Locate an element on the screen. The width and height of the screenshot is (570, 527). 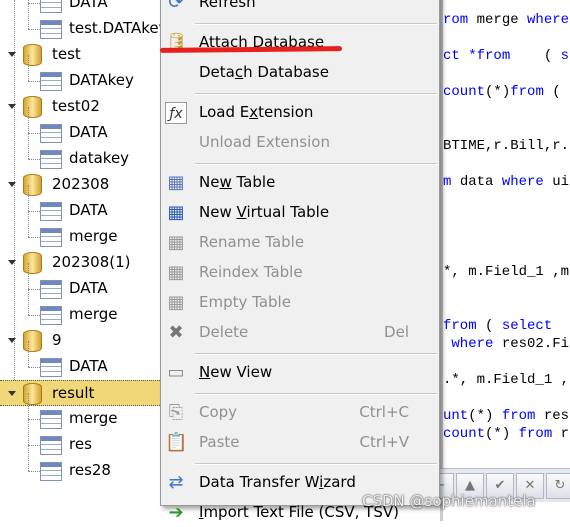
code-token: unt is located at coordinates (456, 416).